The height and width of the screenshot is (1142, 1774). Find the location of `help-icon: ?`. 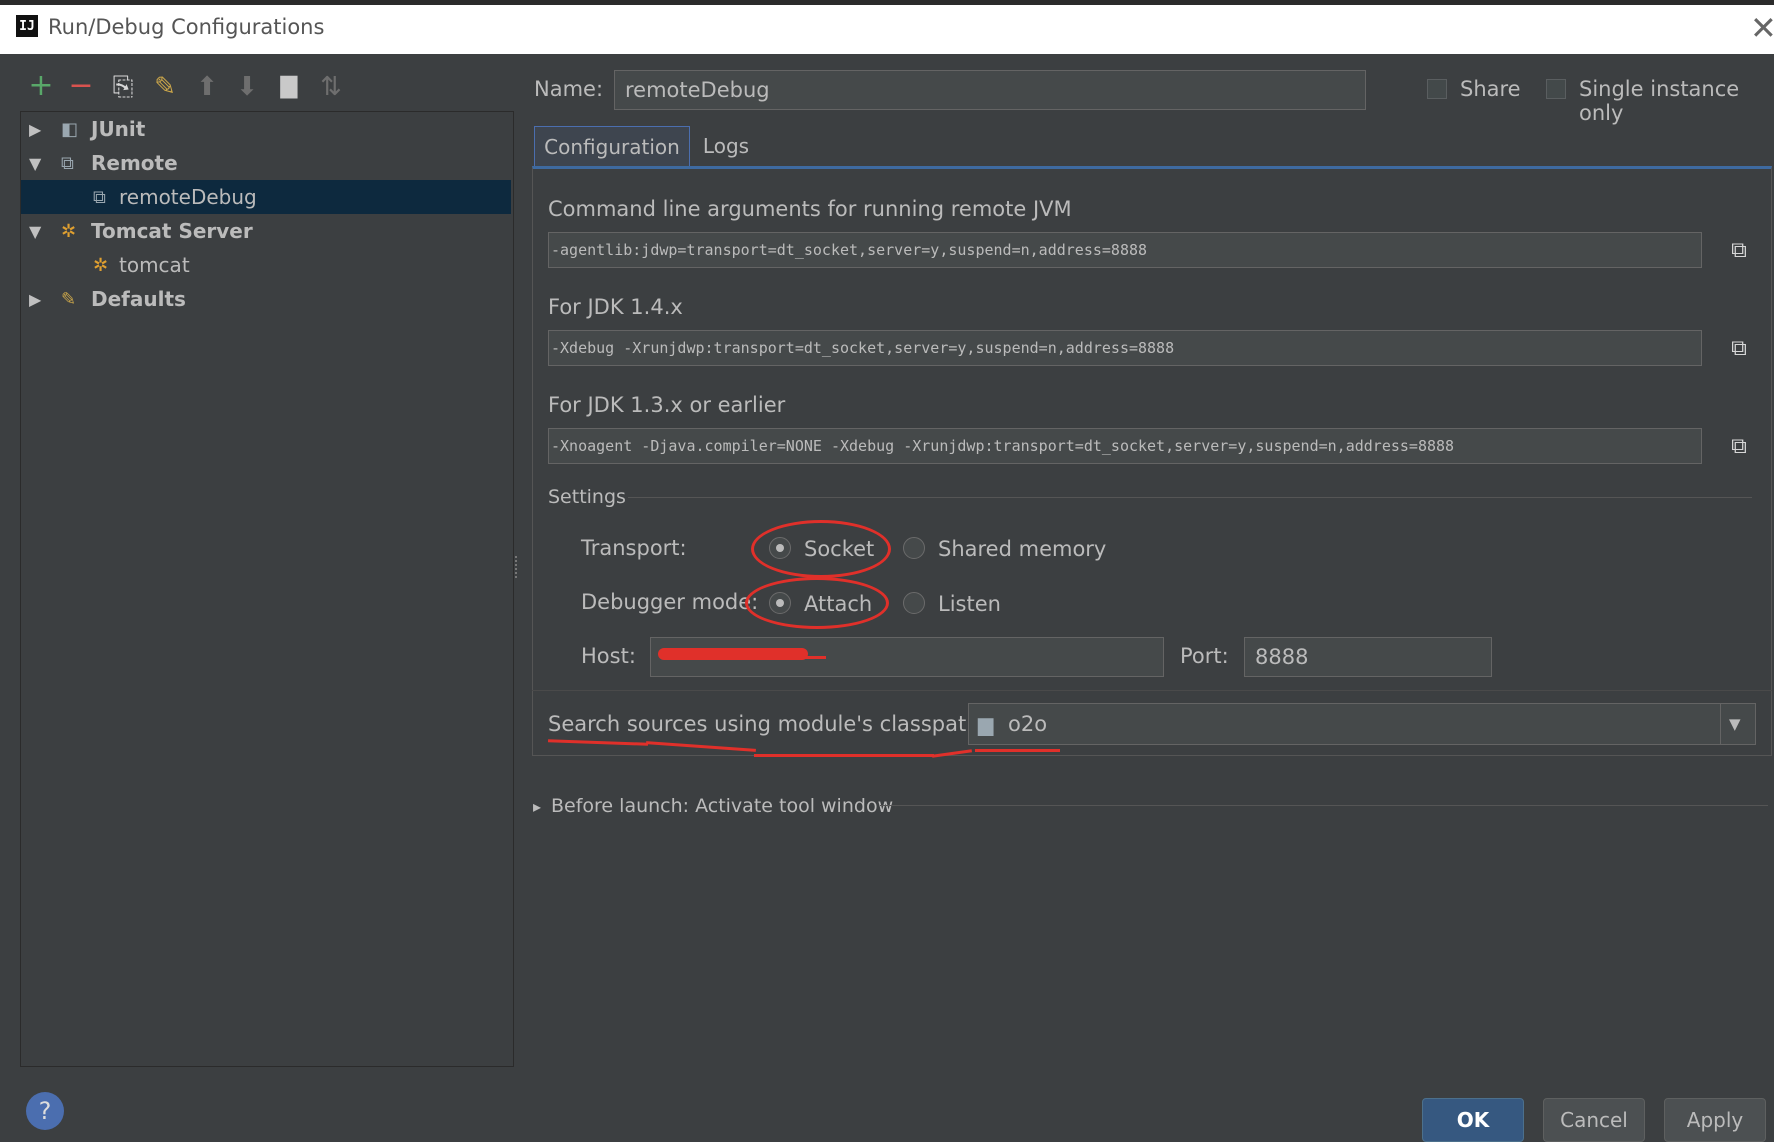

help-icon: ? is located at coordinates (45, 1111).